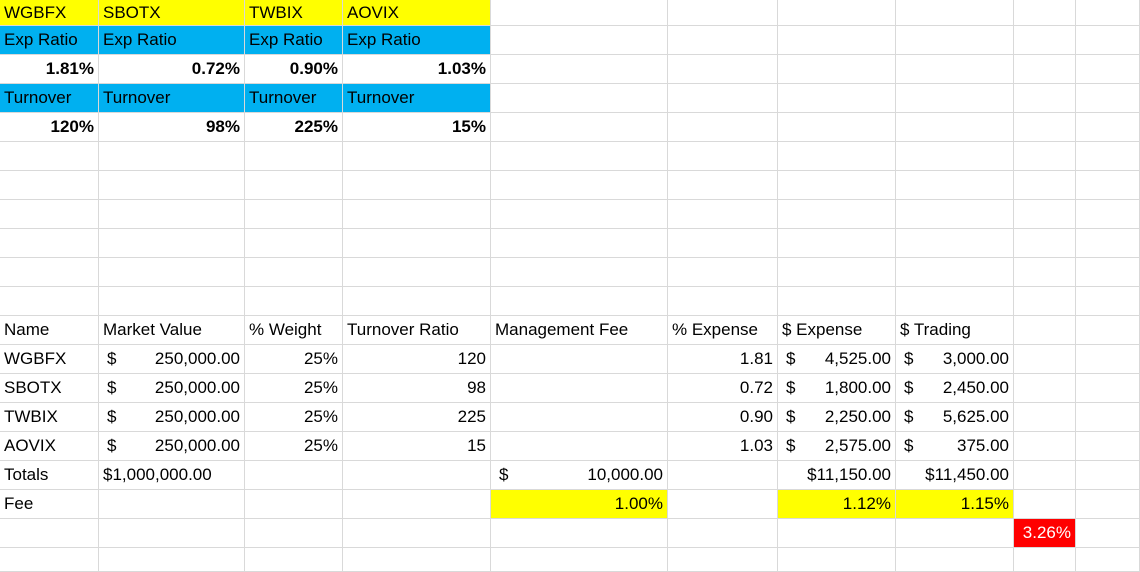 Image resolution: width=1140 pixels, height=572 pixels. I want to click on cell-r10-c1, so click(172, 301).